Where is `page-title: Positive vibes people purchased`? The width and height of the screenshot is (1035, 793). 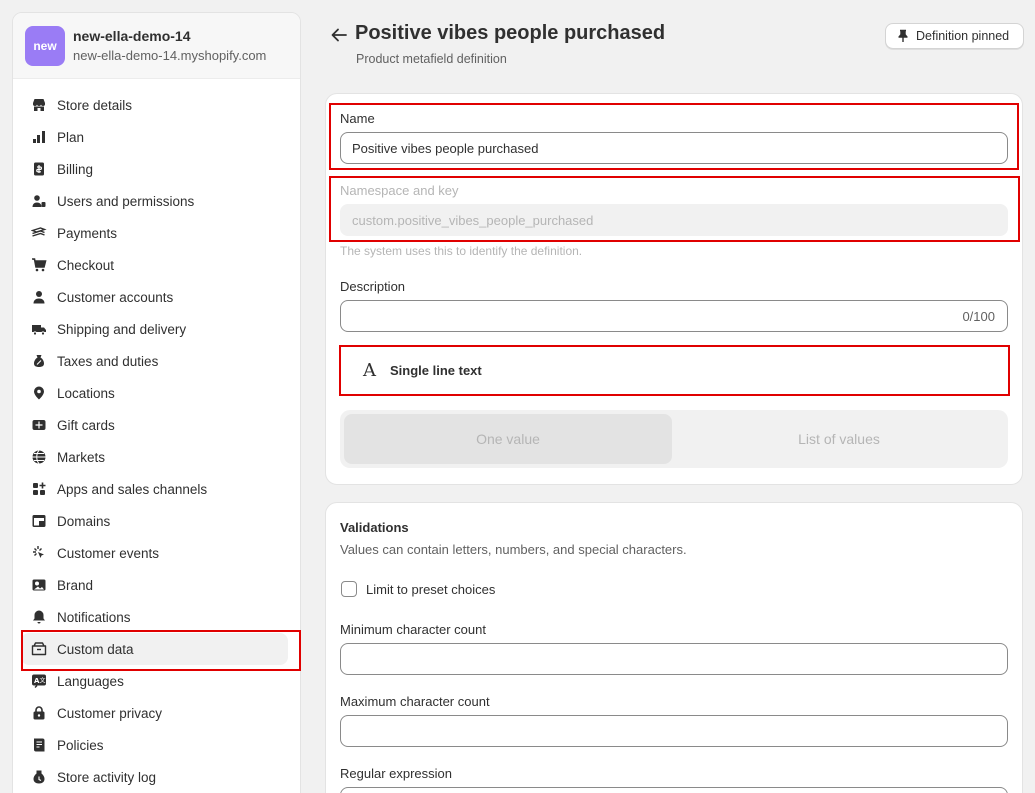 page-title: Positive vibes people purchased is located at coordinates (510, 33).